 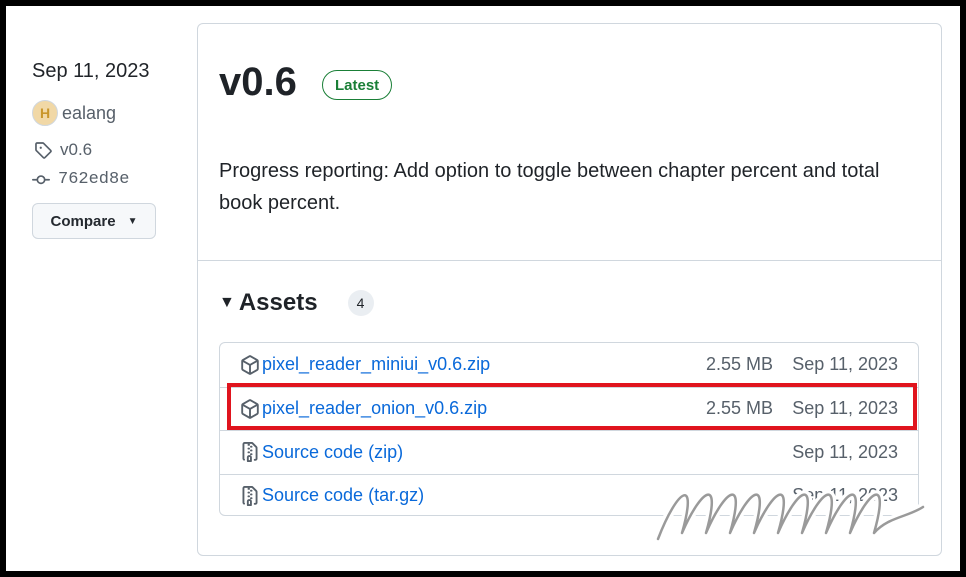 I want to click on assets-toggle: ▼ Assets, so click(x=268, y=303).